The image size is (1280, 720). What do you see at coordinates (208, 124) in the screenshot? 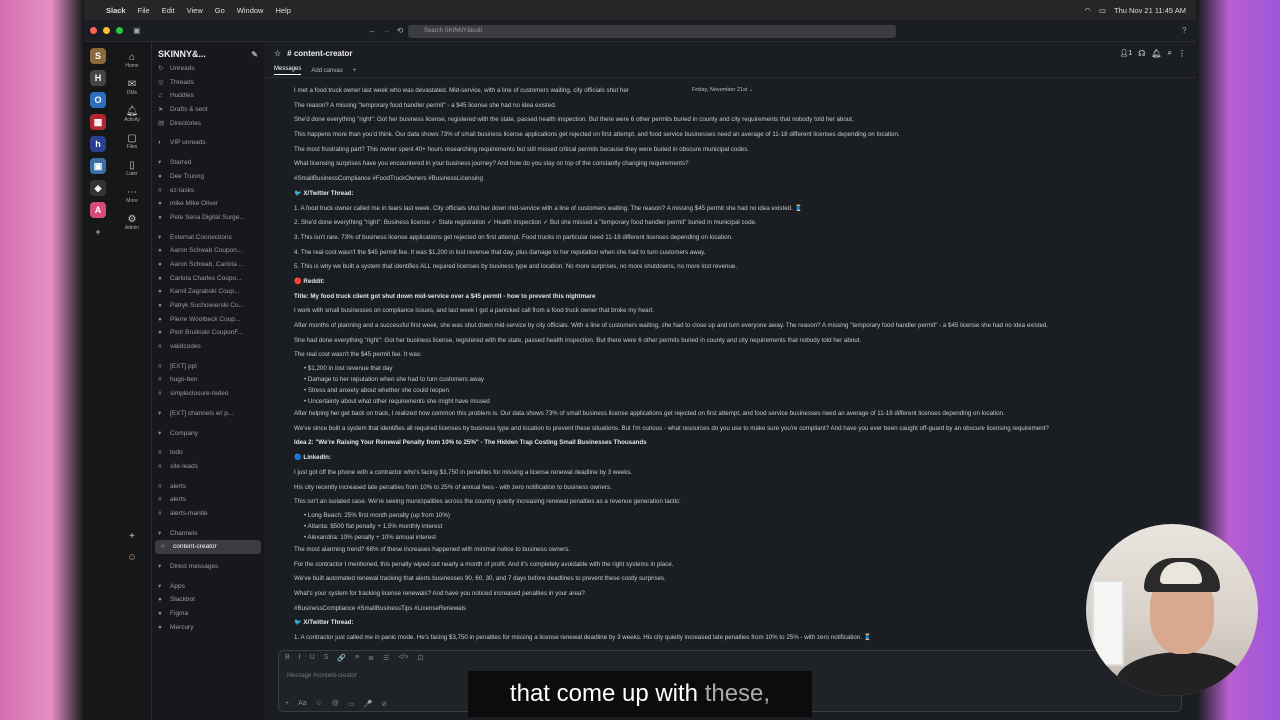
I see `sidebar-item: ▤ Directories` at bounding box center [208, 124].